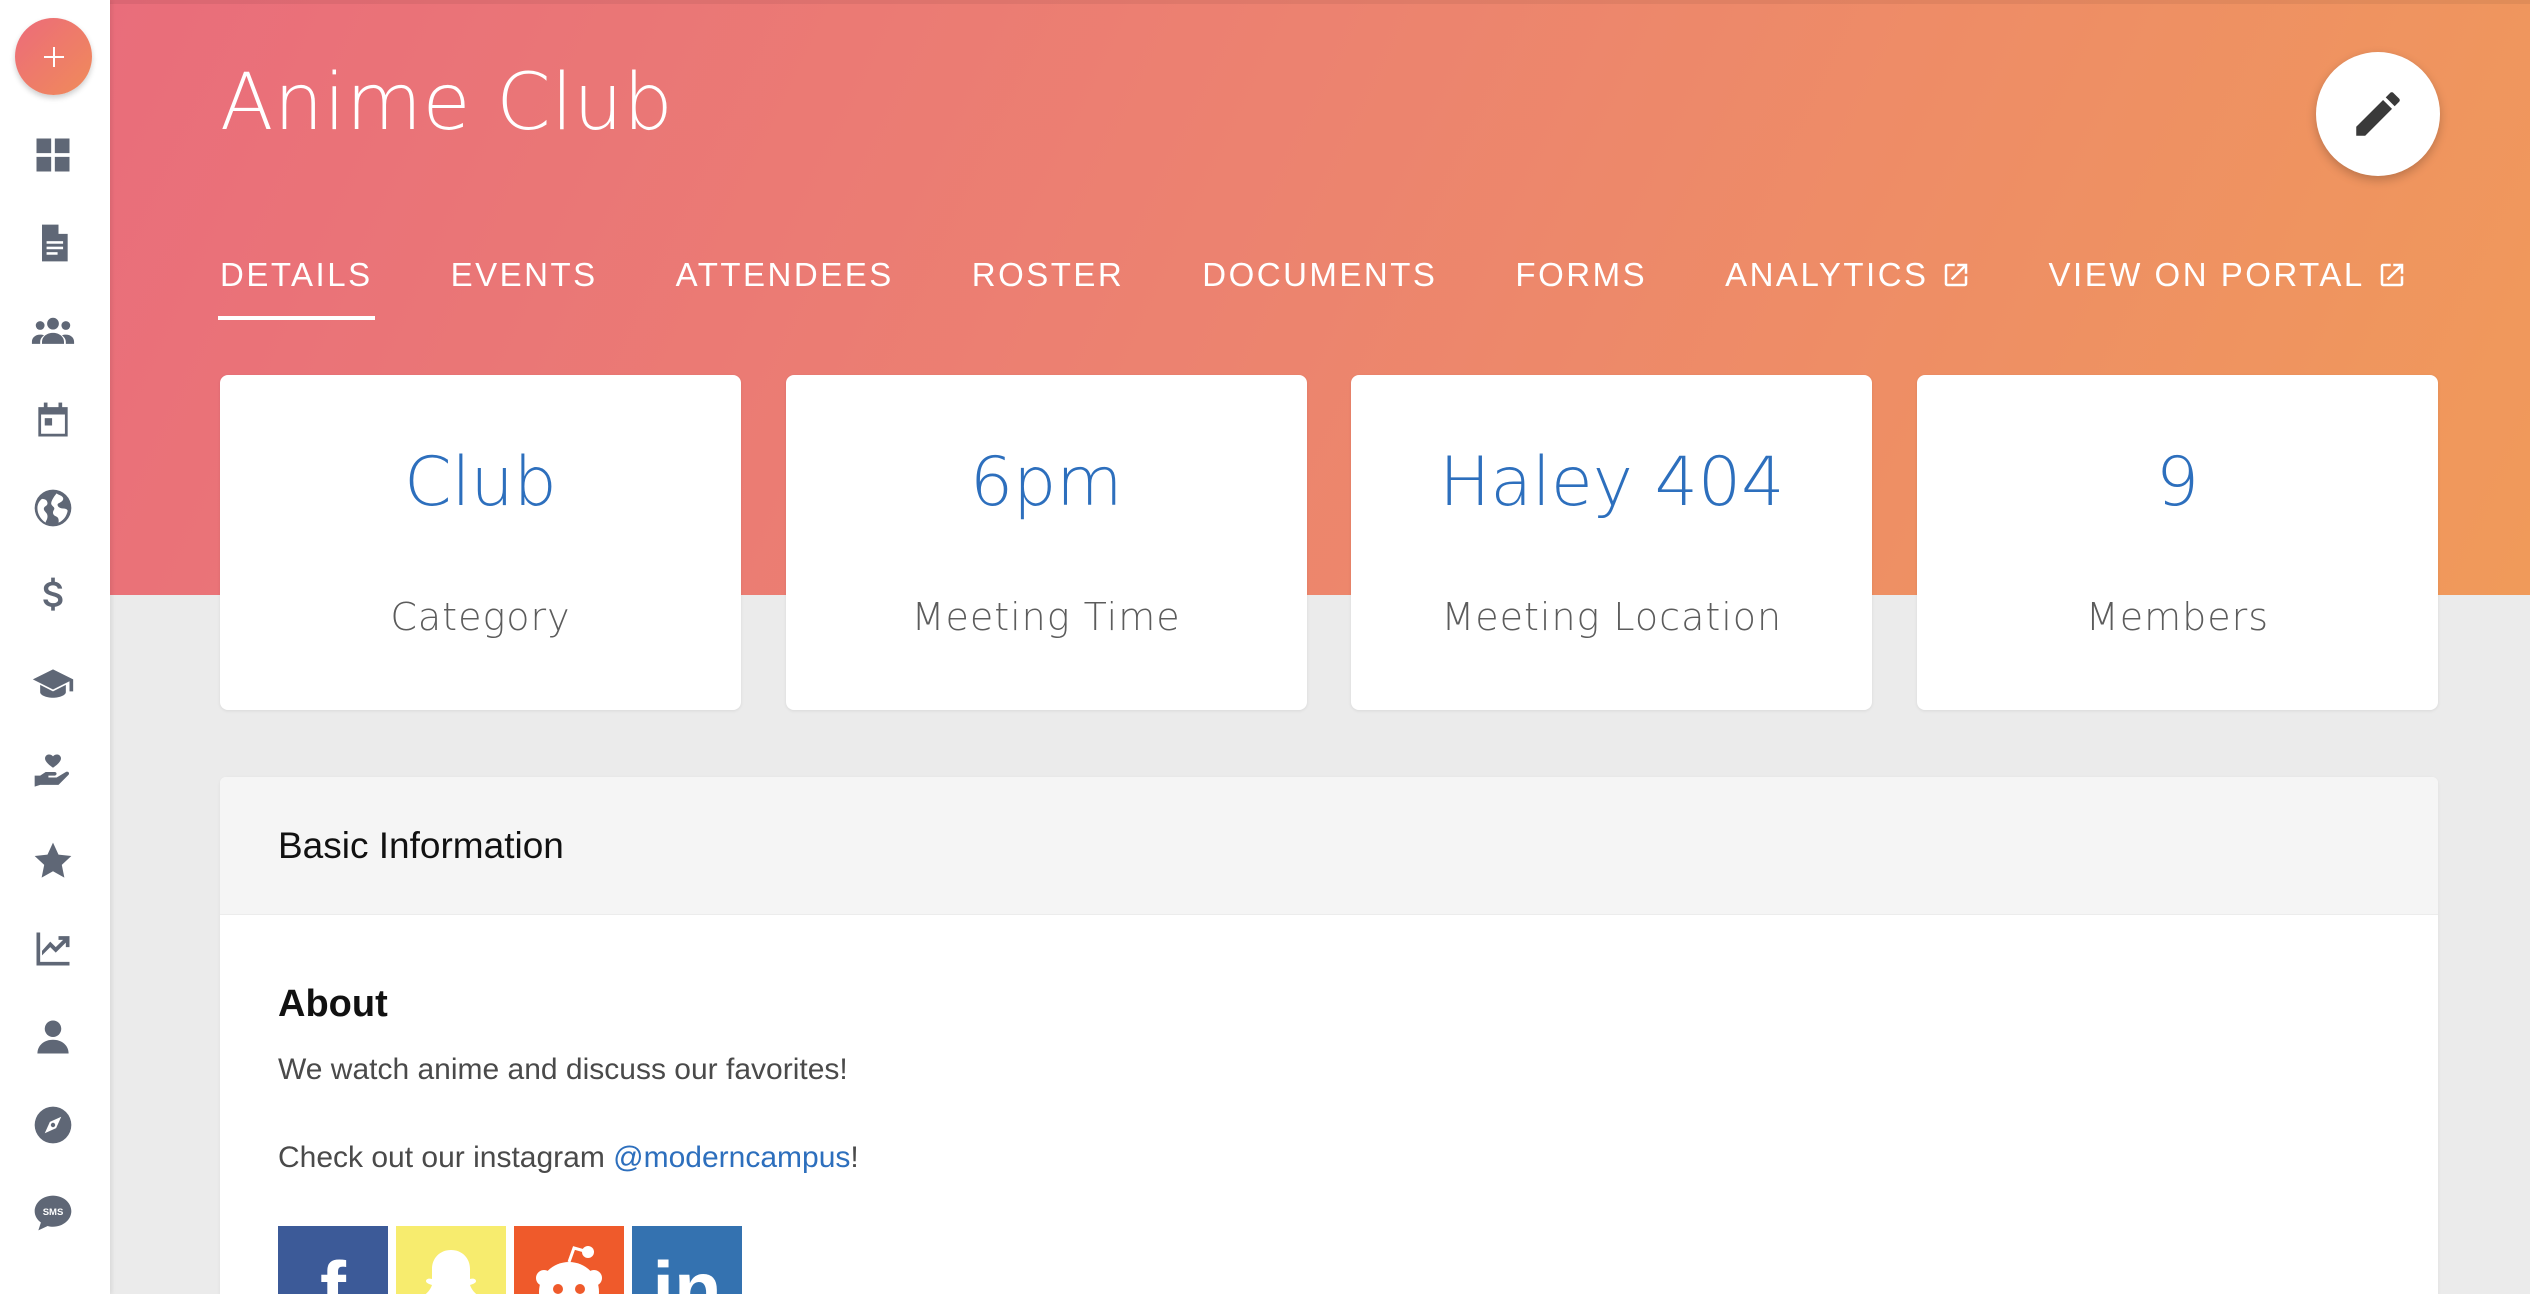  I want to click on sidebar-item-education, so click(53, 684).